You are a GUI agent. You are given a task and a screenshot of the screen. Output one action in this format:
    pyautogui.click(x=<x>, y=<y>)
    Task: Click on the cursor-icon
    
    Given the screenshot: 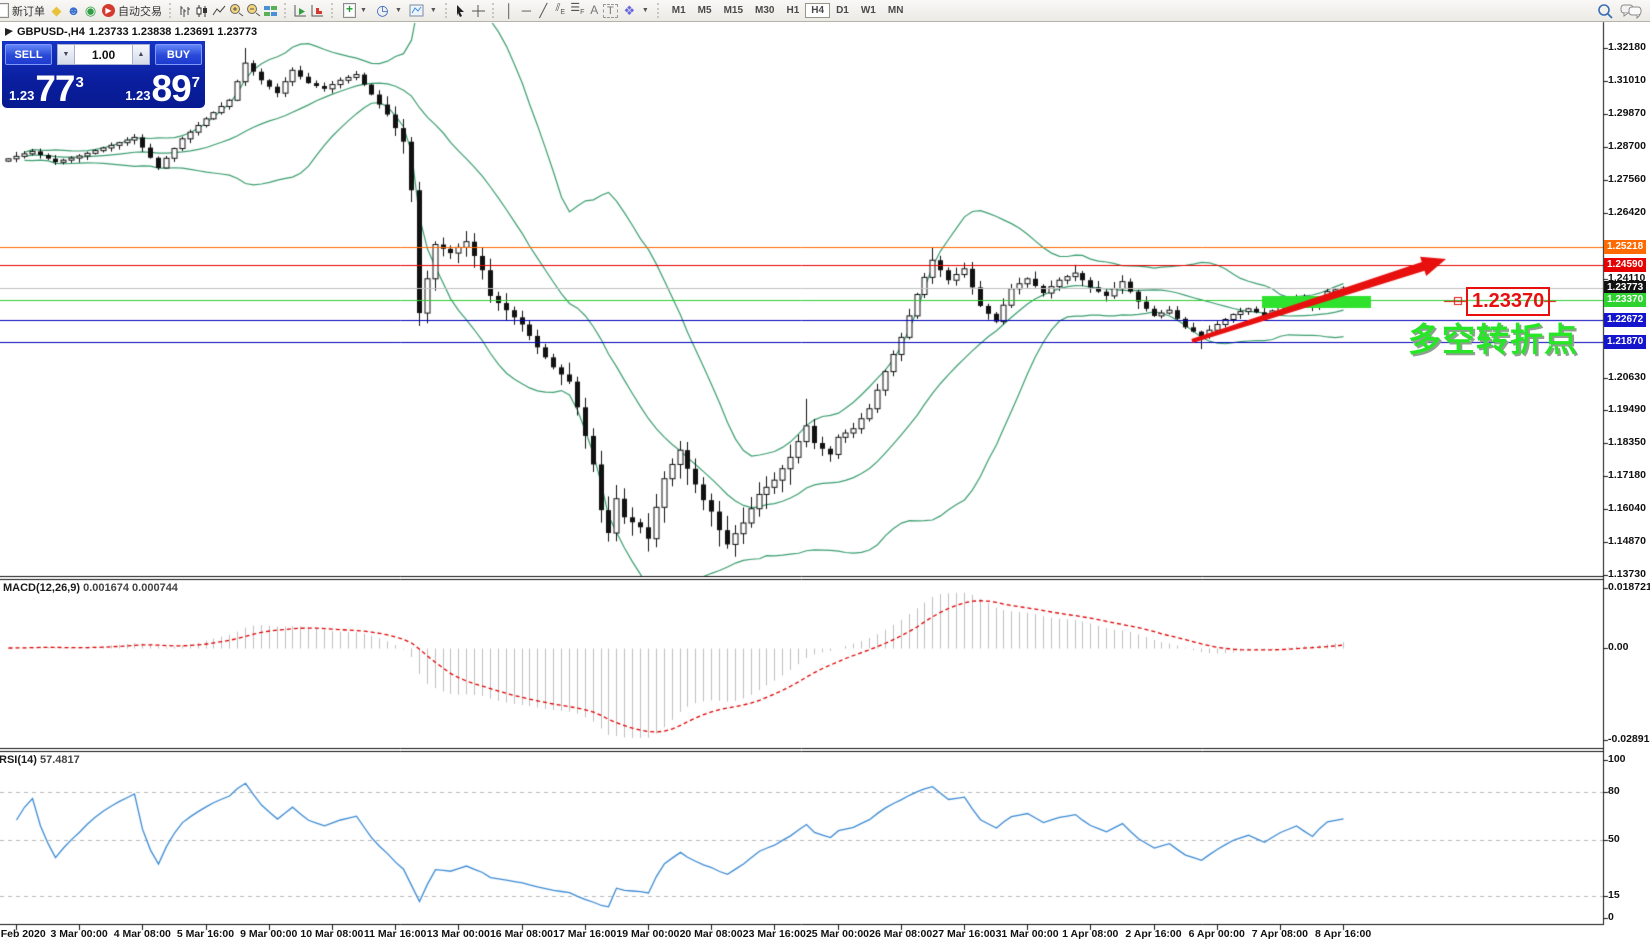 What is the action you would take?
    pyautogui.click(x=462, y=11)
    